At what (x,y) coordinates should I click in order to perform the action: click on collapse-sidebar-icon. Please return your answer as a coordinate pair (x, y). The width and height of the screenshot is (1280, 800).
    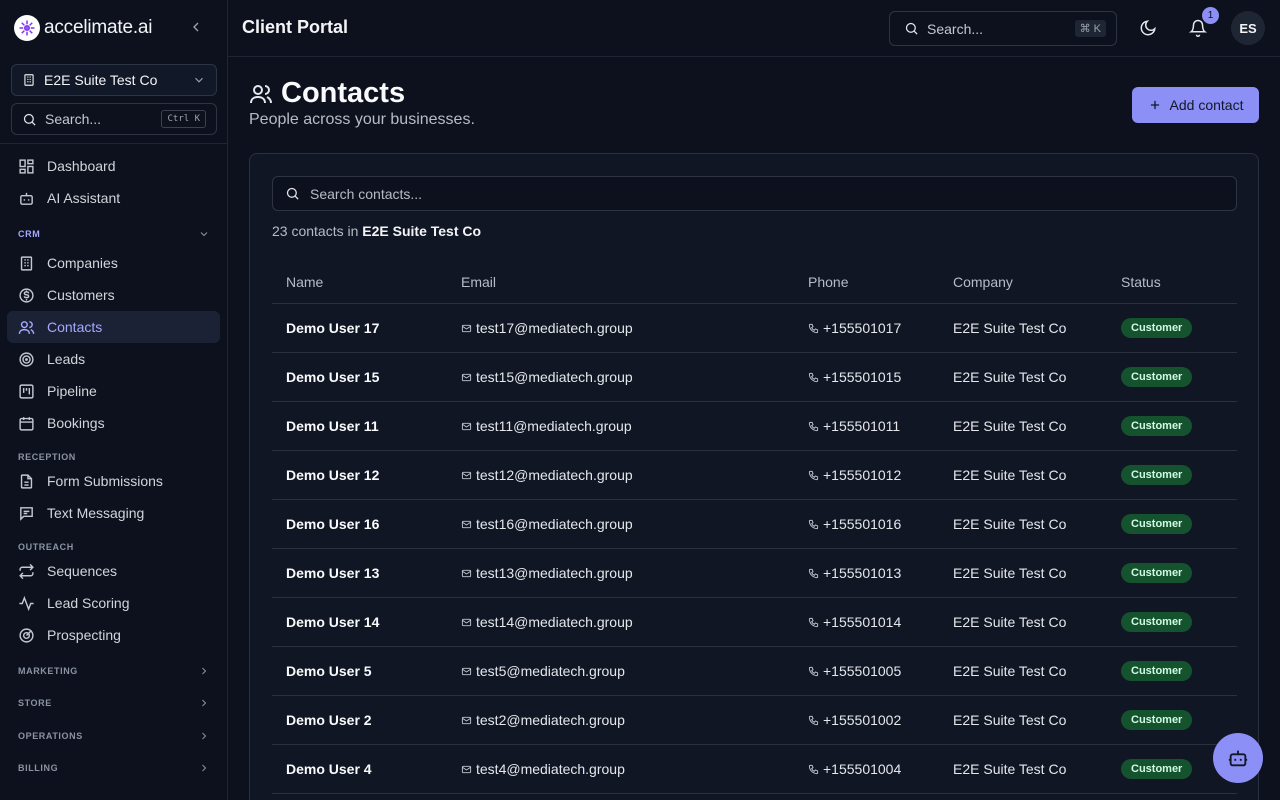
    Looking at the image, I should click on (196, 27).